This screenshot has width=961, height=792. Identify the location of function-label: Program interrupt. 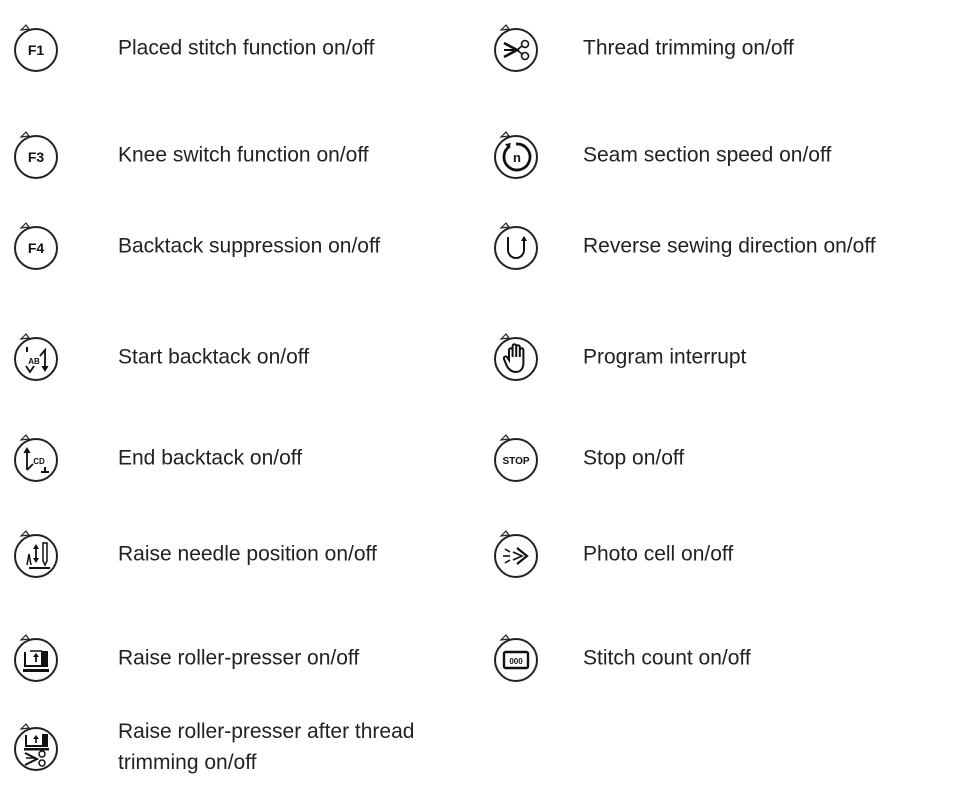
(665, 357).